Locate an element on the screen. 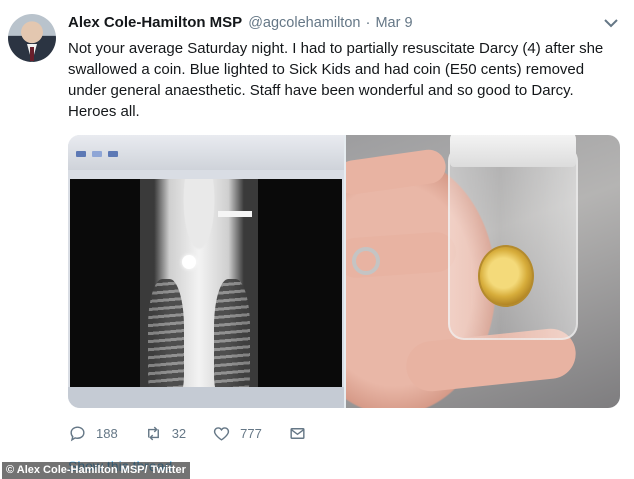 Image resolution: width=634 pixels, height=479 pixels. tweet-actions: 188 32 777 is located at coordinates (205, 433).